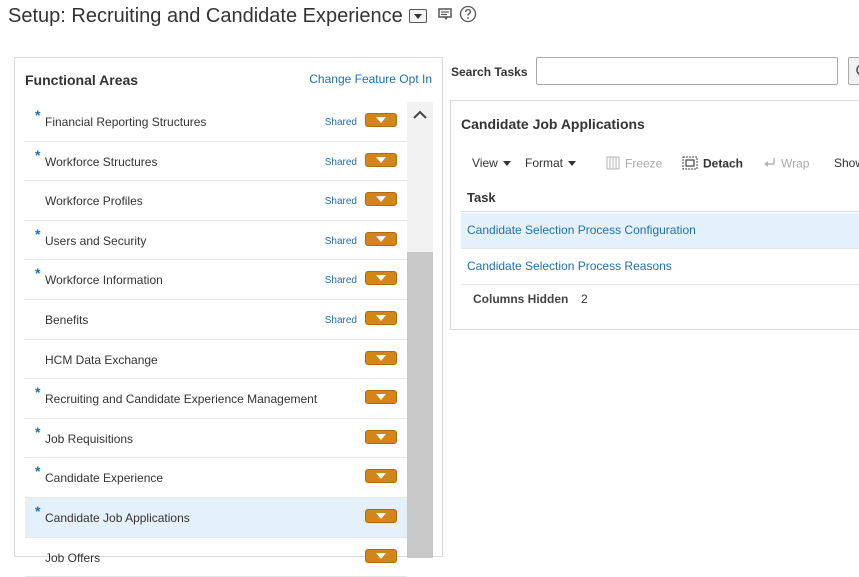  I want to click on detach-label: Detach, so click(723, 163).